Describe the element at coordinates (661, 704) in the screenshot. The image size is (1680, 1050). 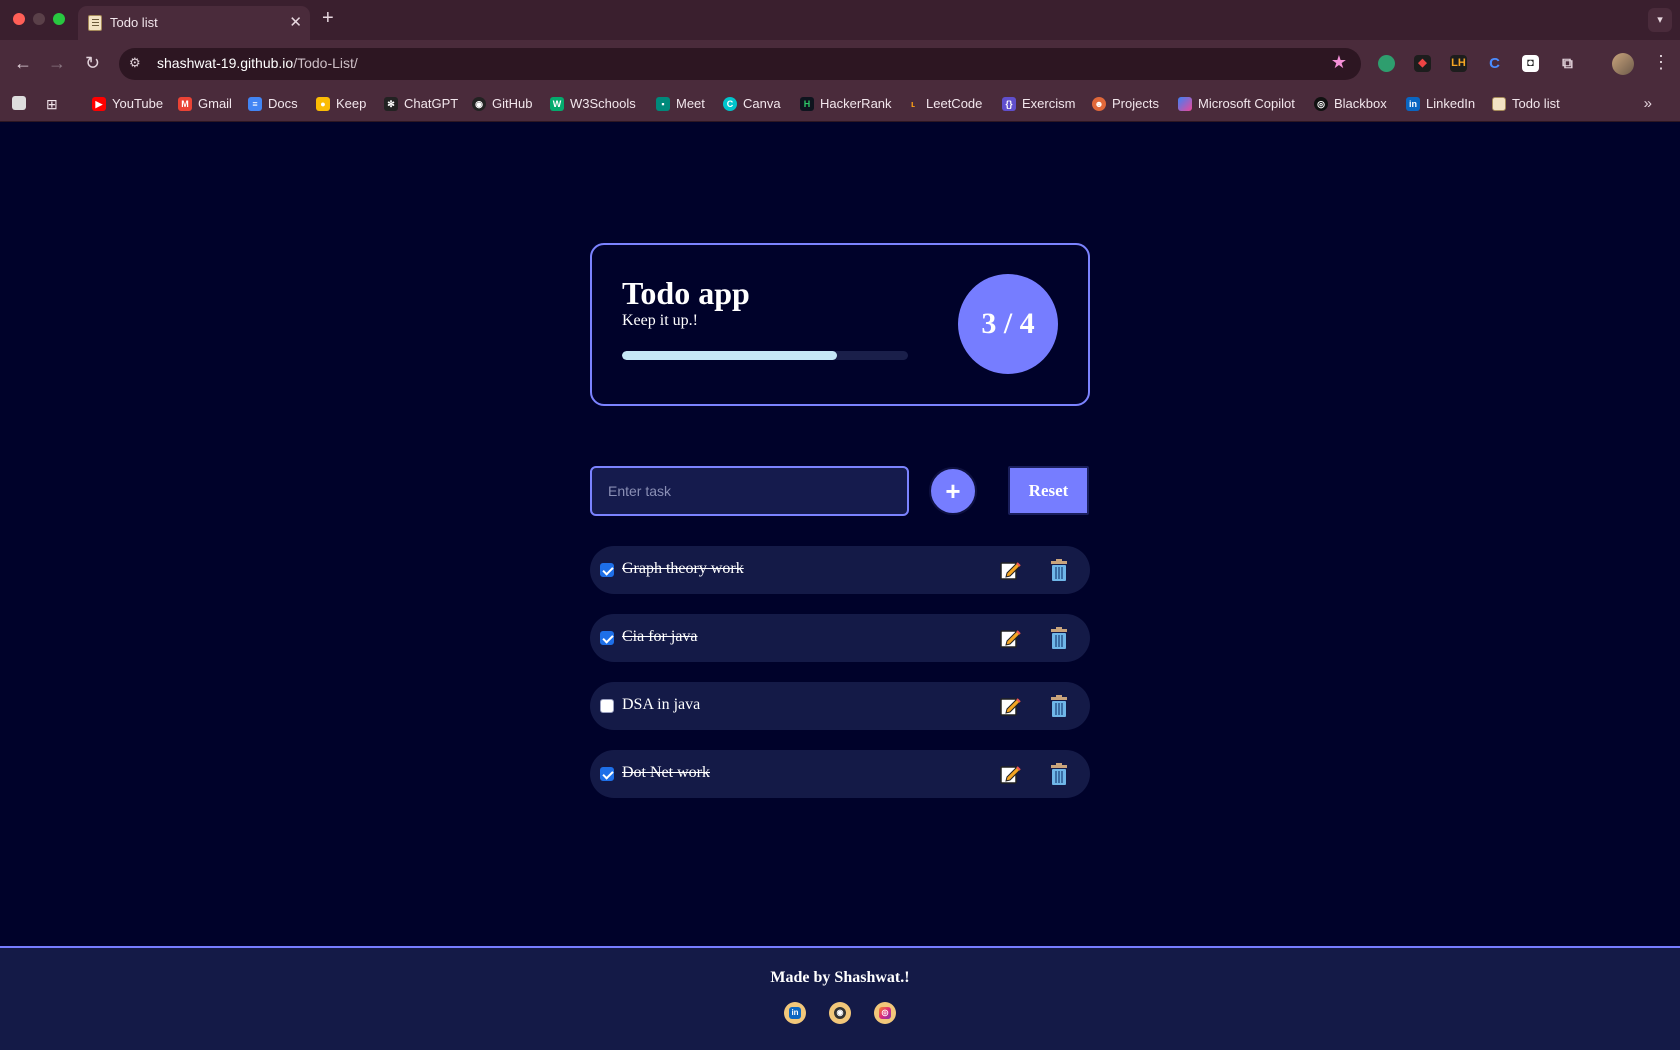
I see `task-text: DSA in java` at that location.